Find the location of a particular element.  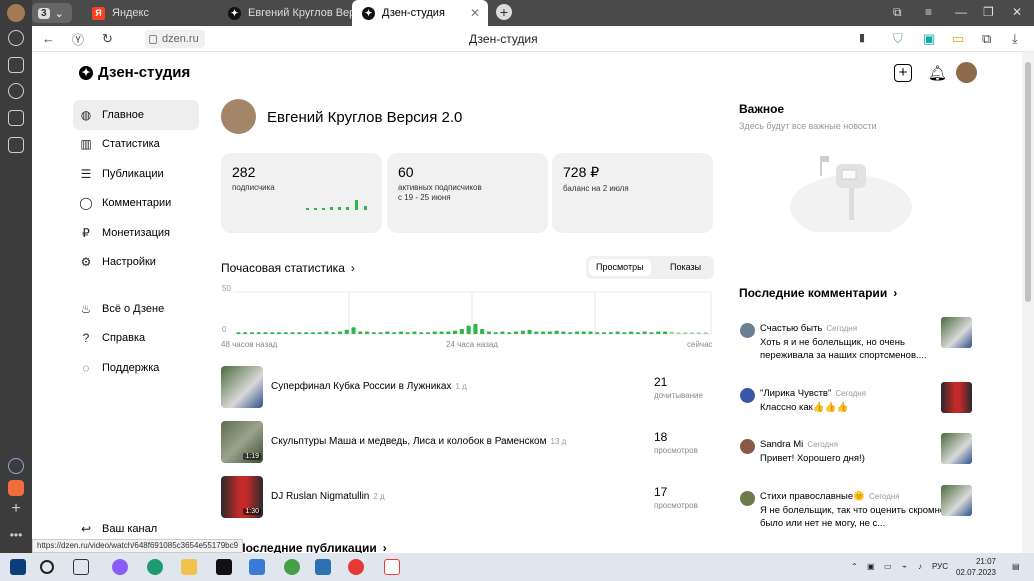

folder-icon is located at coordinates (189, 567).